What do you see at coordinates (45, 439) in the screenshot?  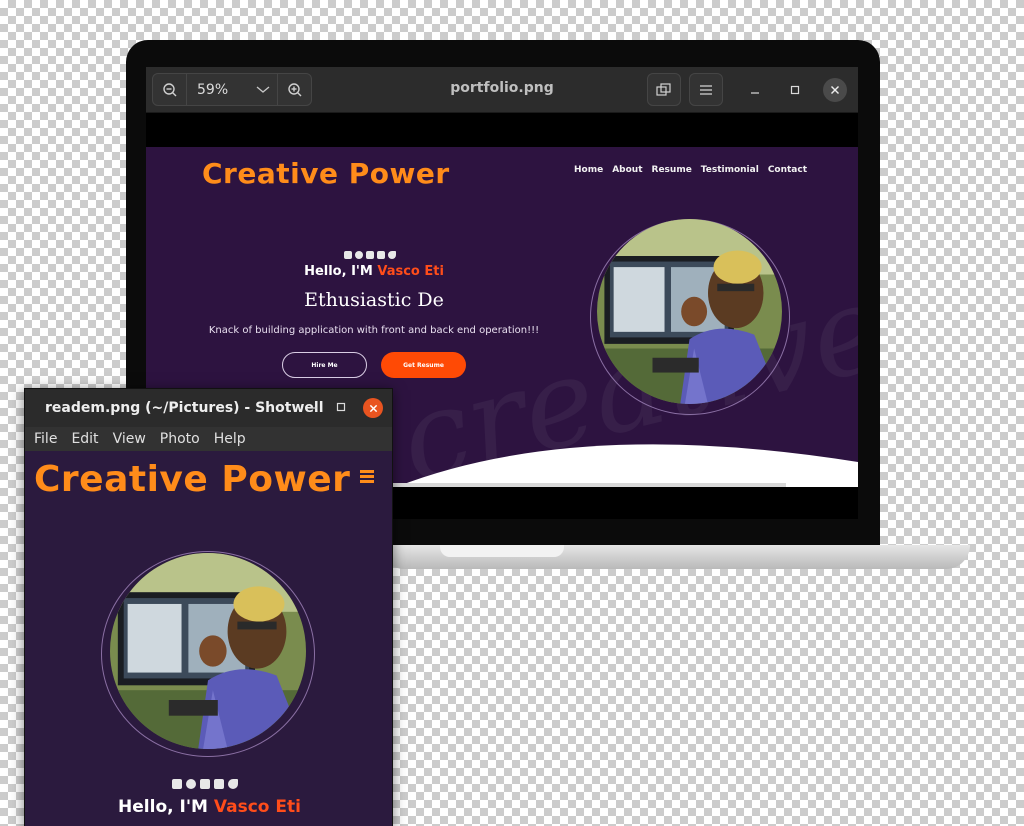 I see `menu-file: File` at bounding box center [45, 439].